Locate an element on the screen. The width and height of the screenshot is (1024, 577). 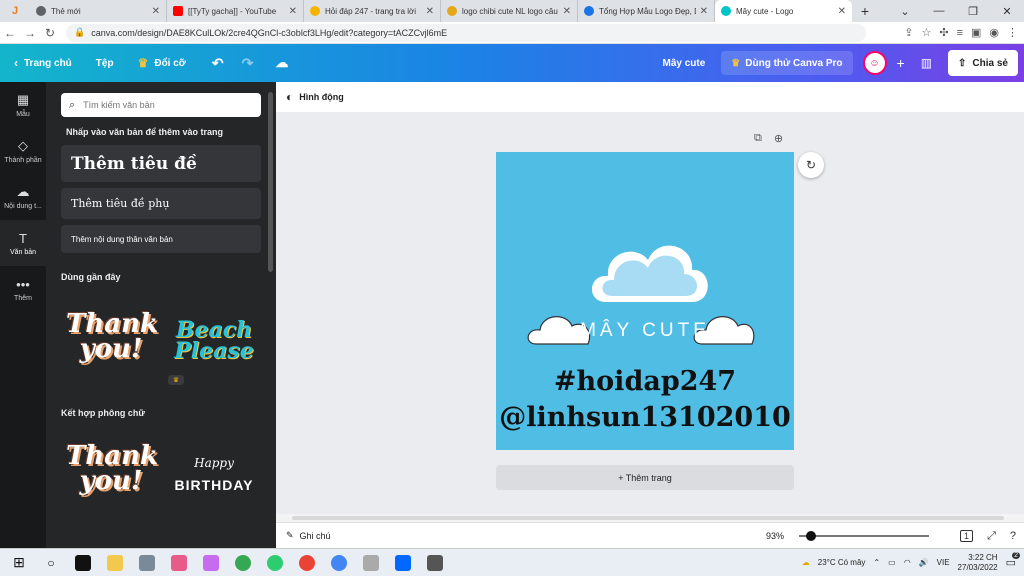
gacha-app-icon is located at coordinates (211, 563).